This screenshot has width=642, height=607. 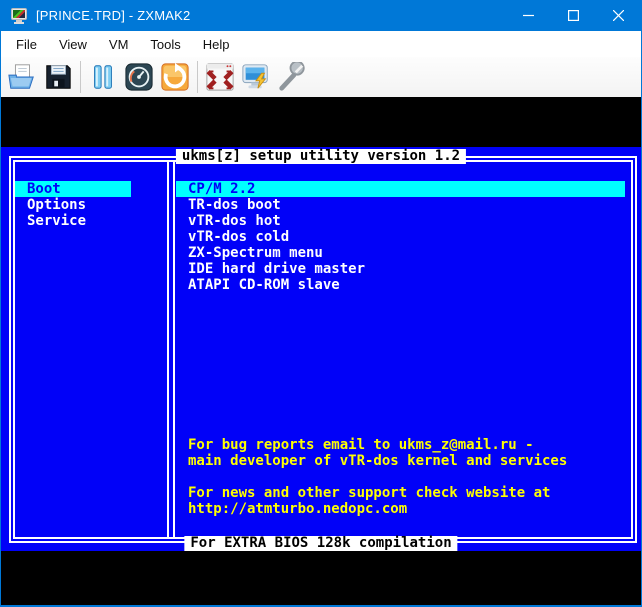 I want to click on menu-vm: VM, so click(x=119, y=44).